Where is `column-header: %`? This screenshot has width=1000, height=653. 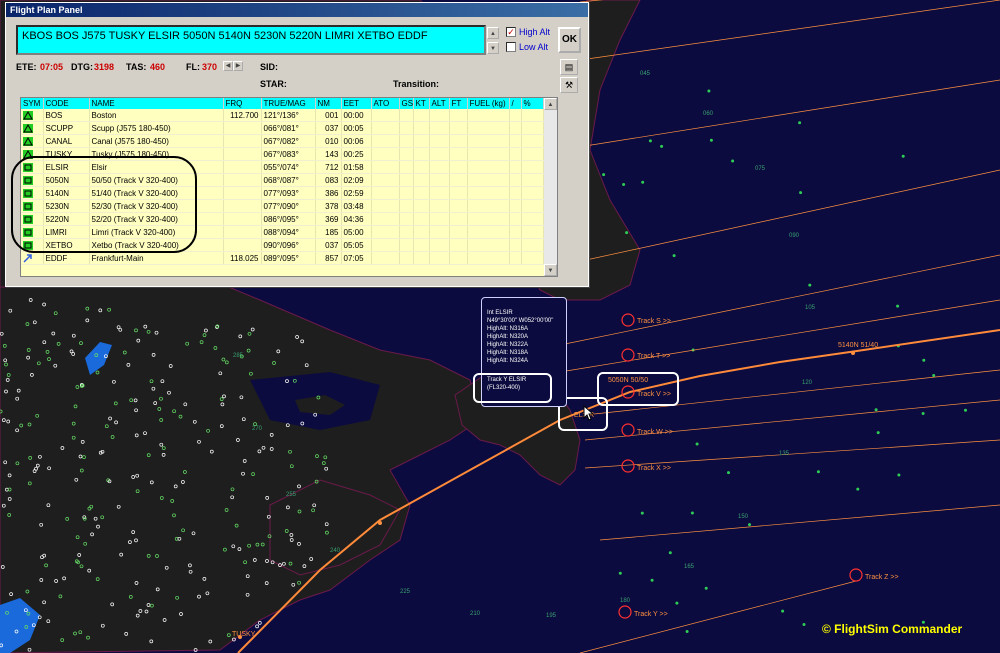
column-header: % is located at coordinates (532, 103).